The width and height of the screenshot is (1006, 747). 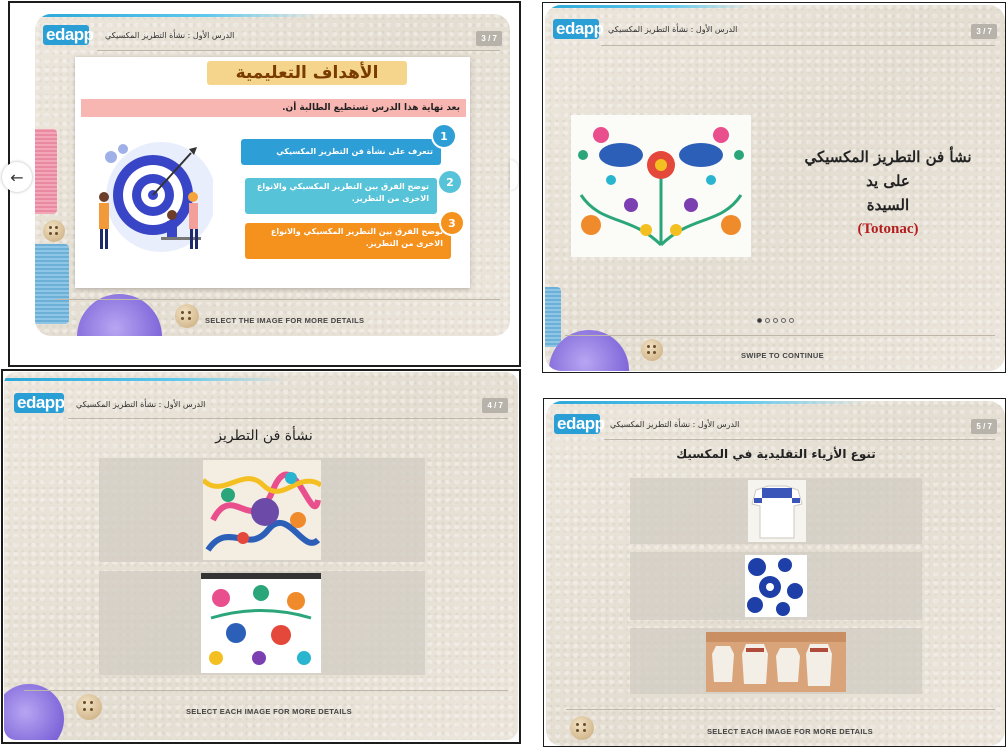 What do you see at coordinates (776, 454) in the screenshot?
I see `slide-heading: تنوع الأزياء التقليدية في المكسيك` at bounding box center [776, 454].